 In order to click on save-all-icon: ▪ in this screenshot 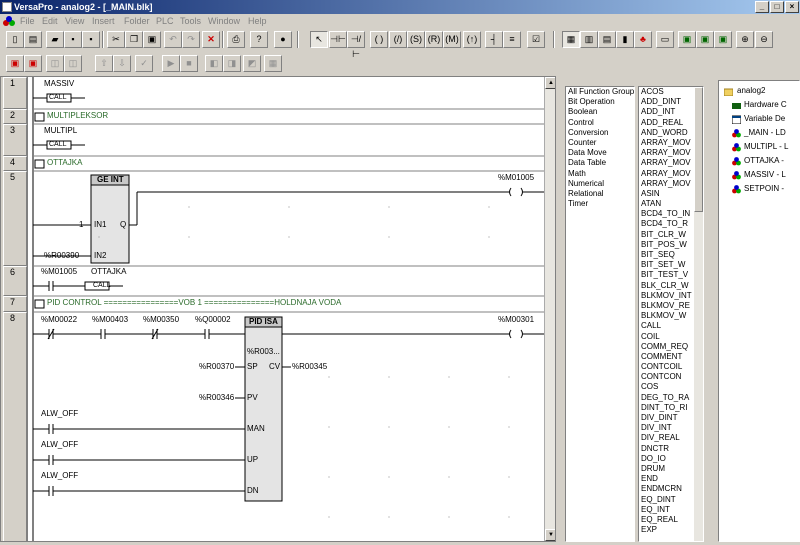, I will do `click(91, 39)`.